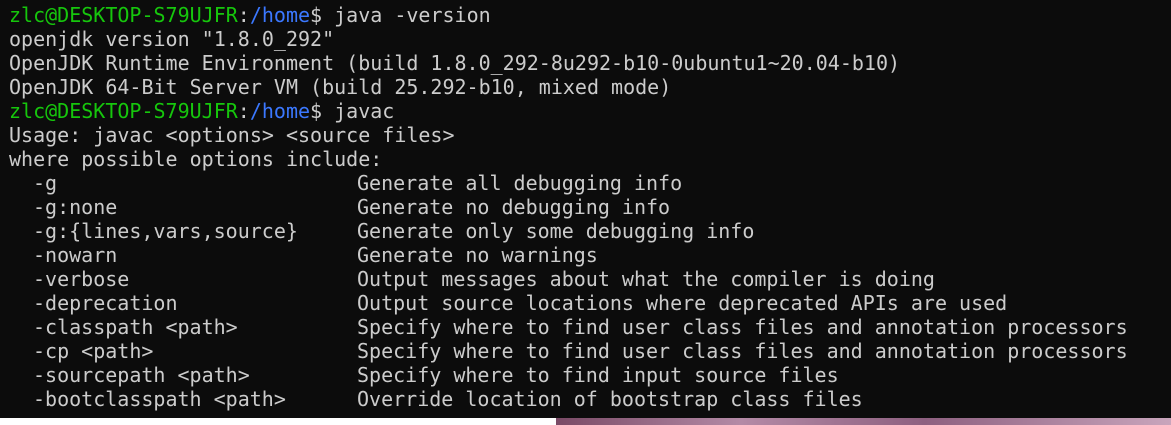 The height and width of the screenshot is (425, 1171). Describe the element at coordinates (75, 207) in the screenshot. I see `option-flag: -g:none` at that location.